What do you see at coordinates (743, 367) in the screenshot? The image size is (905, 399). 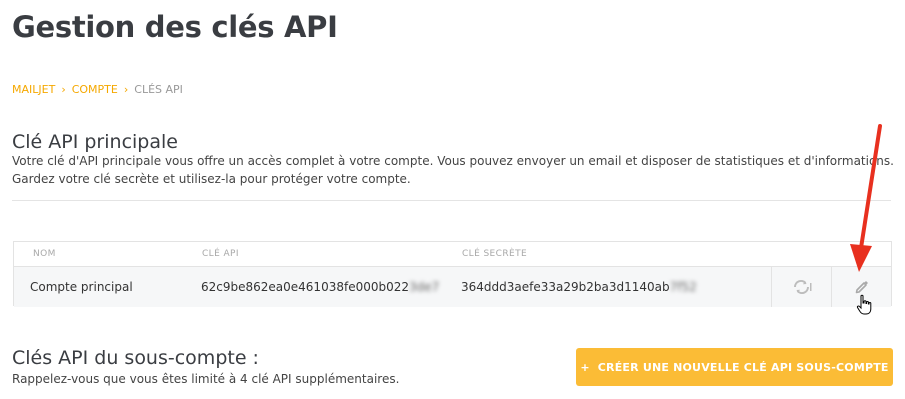 I see `create-sub-account-key-label: CRÉER UNE NOUVELLE CLÉ API SOUS-COMPTE` at bounding box center [743, 367].